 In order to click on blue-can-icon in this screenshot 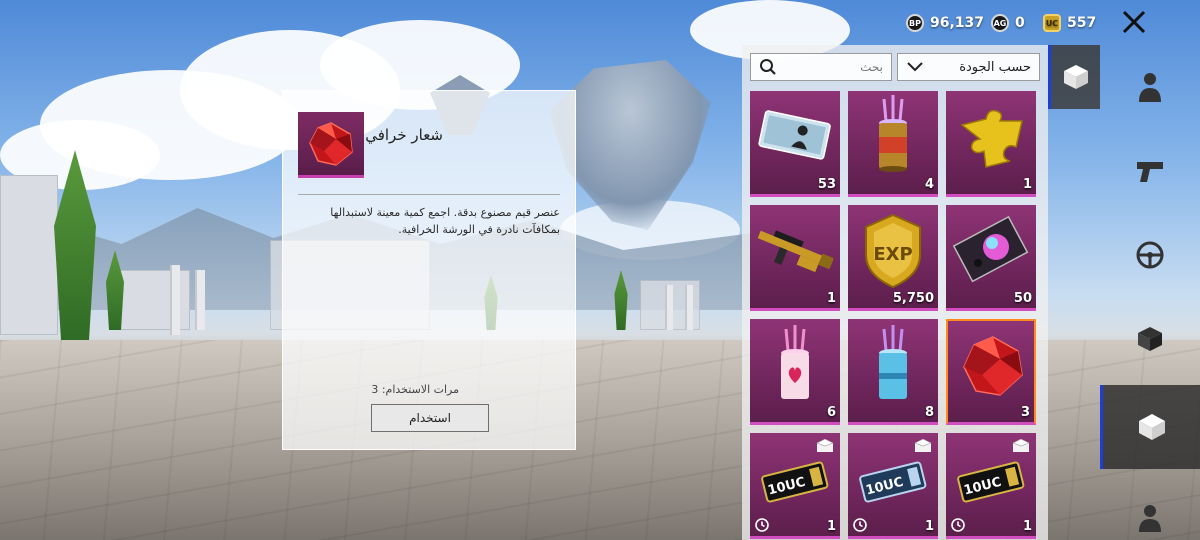, I will do `click(893, 362)`.